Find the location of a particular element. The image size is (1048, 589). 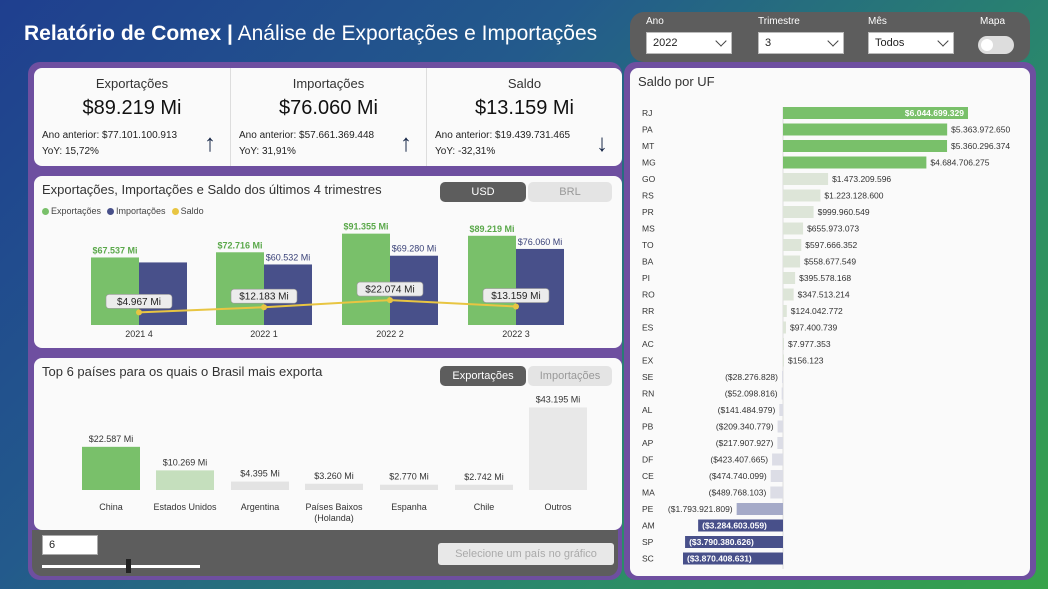

uf-data-label: $558.677.549 is located at coordinates (830, 262).